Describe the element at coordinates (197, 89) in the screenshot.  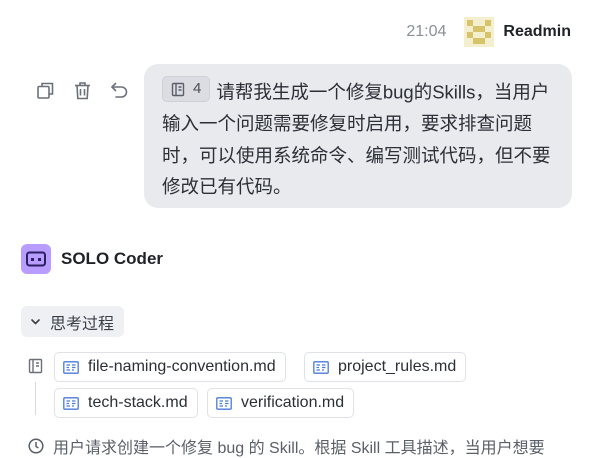
I see `reference-count: 4` at that location.